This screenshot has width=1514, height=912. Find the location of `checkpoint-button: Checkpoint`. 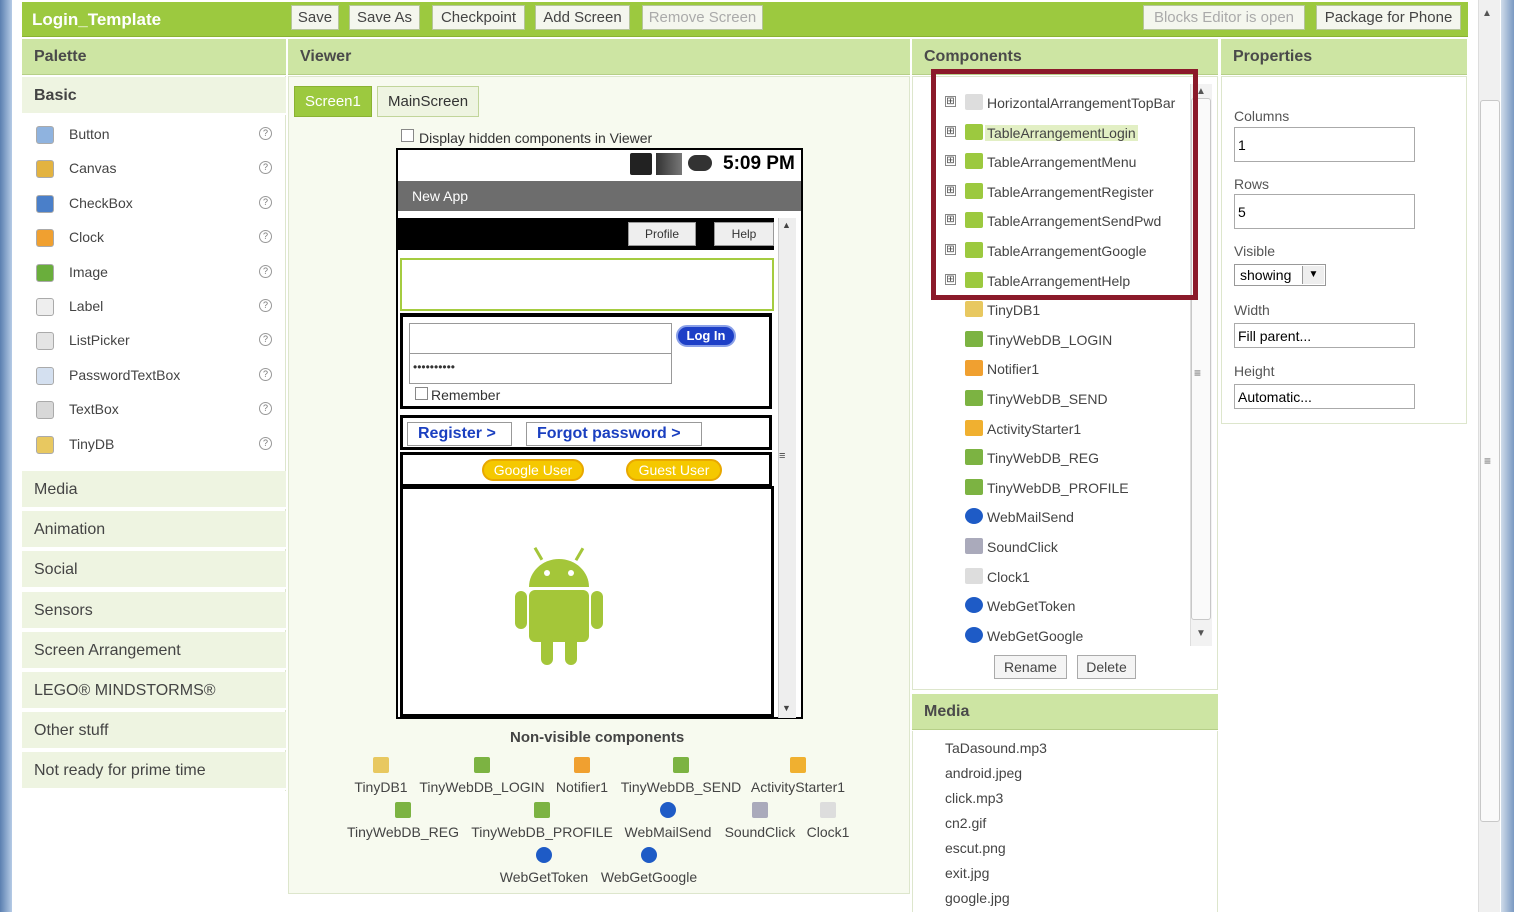

checkpoint-button: Checkpoint is located at coordinates (478, 17).